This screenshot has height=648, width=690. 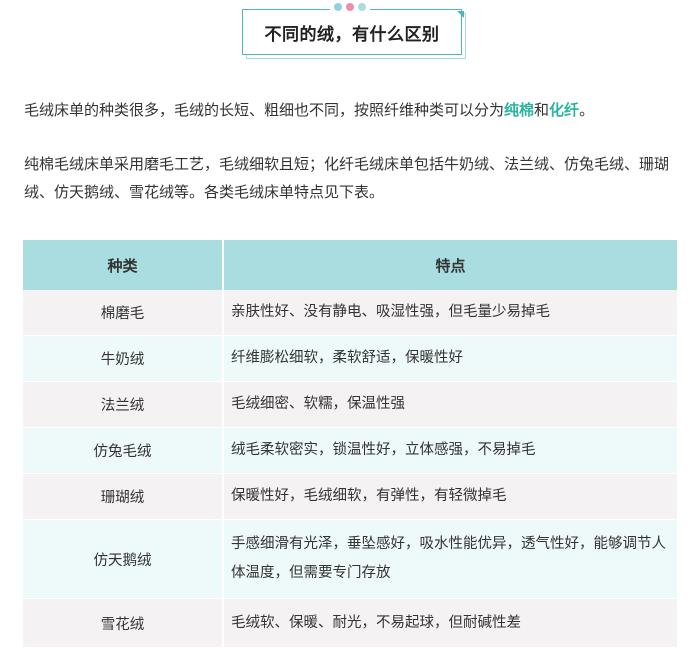 What do you see at coordinates (460, 14) in the screenshot?
I see `title-corner-decoration` at bounding box center [460, 14].